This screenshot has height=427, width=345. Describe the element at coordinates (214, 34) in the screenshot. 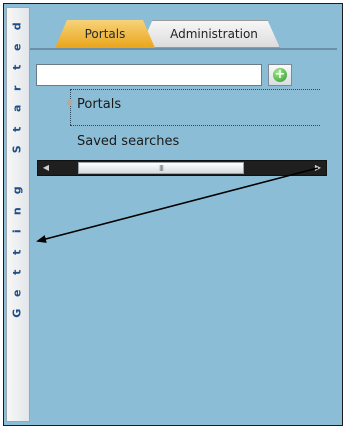

I see `tab-administration-label: Administration` at that location.